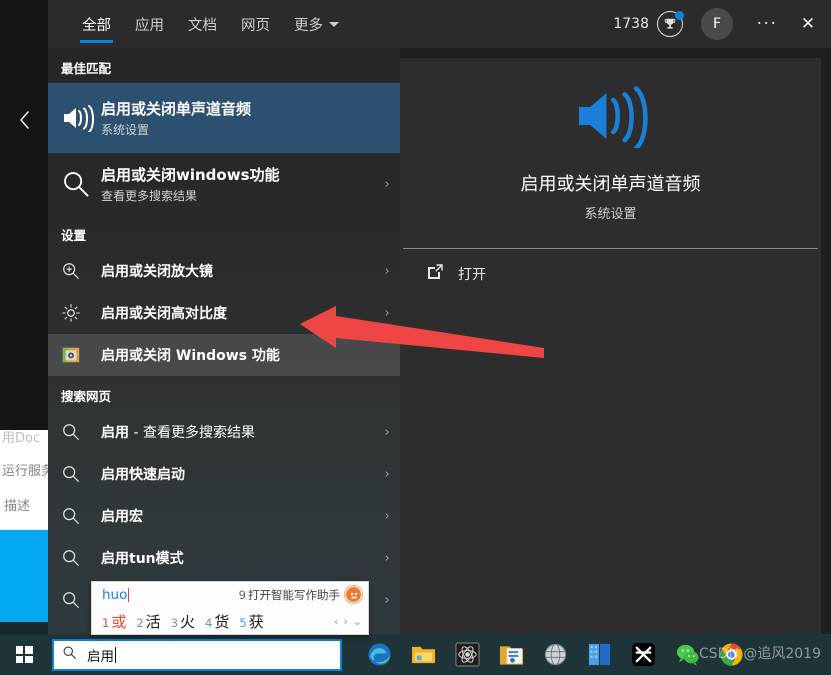  Describe the element at coordinates (435, 274) in the screenshot. I see `open-external-icon` at that location.